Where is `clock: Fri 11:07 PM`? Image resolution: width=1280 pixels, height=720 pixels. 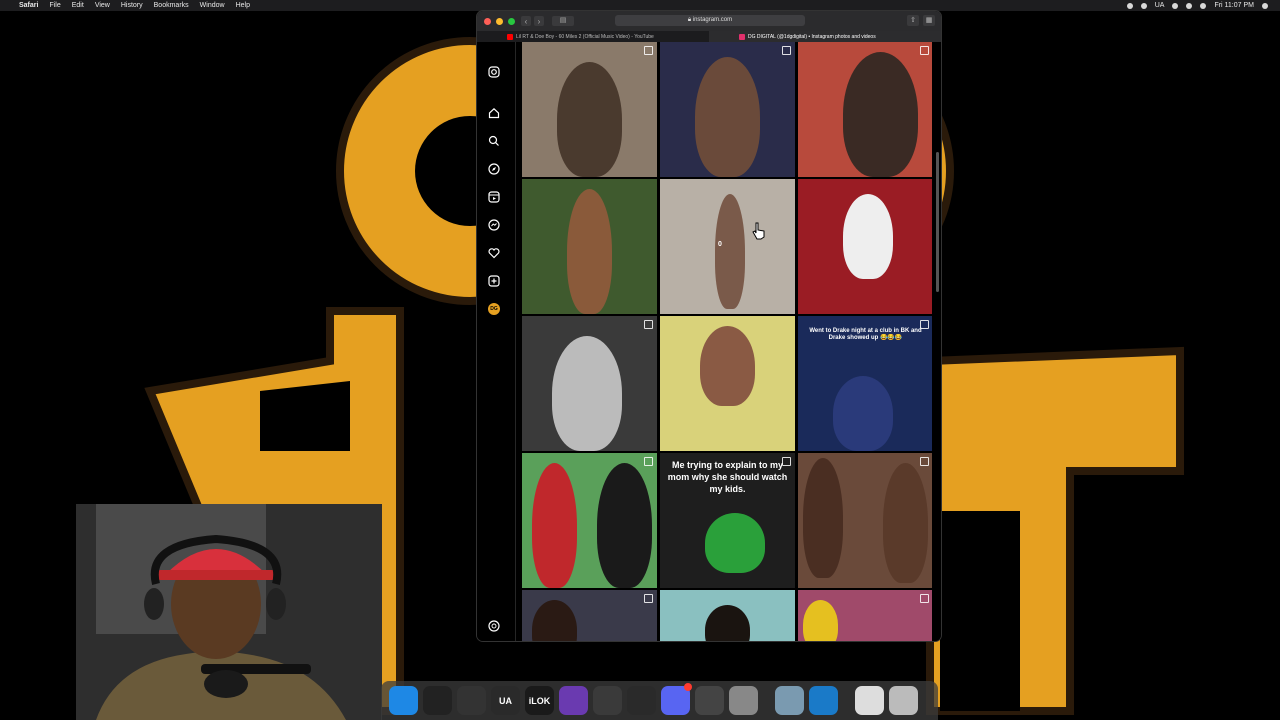
clock: Fri 11:07 PM is located at coordinates (1234, 5).